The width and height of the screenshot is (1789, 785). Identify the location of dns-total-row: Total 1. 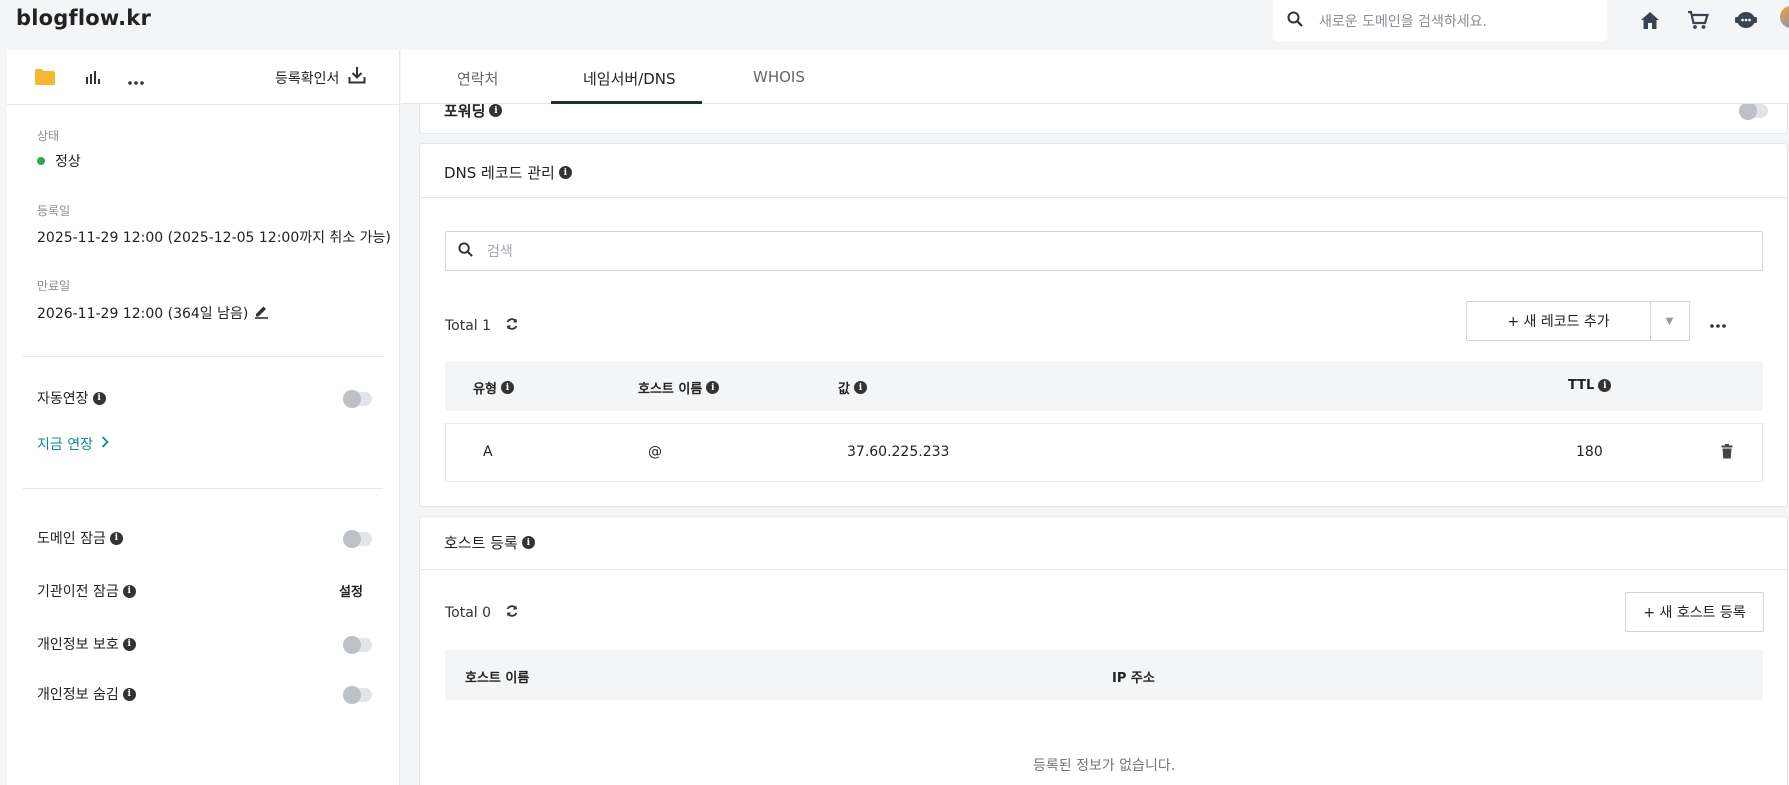
(482, 326).